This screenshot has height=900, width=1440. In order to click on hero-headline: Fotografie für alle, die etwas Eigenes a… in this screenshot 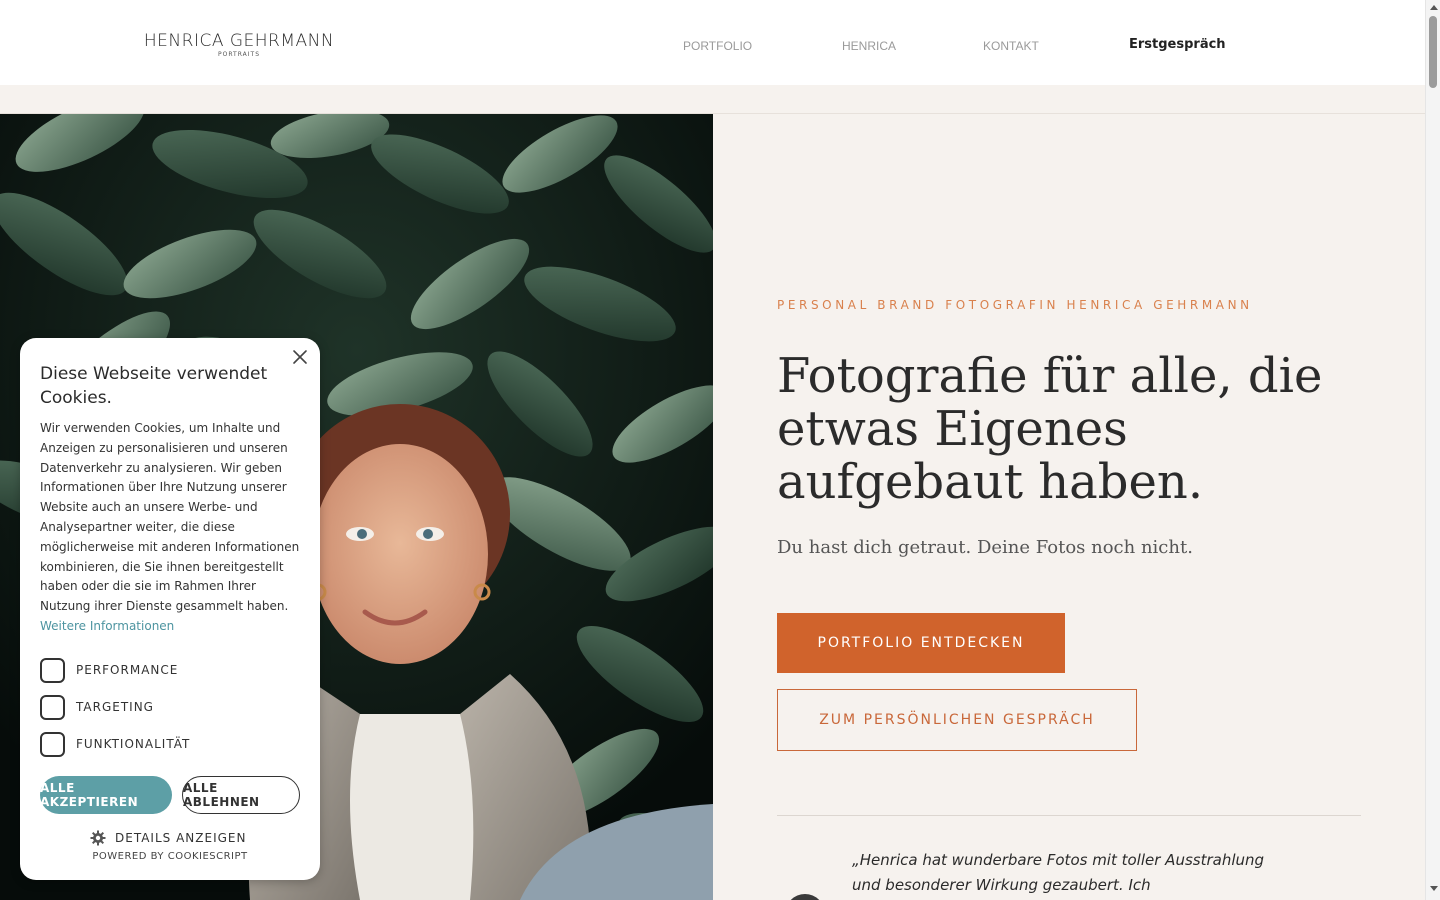, I will do `click(1050, 429)`.